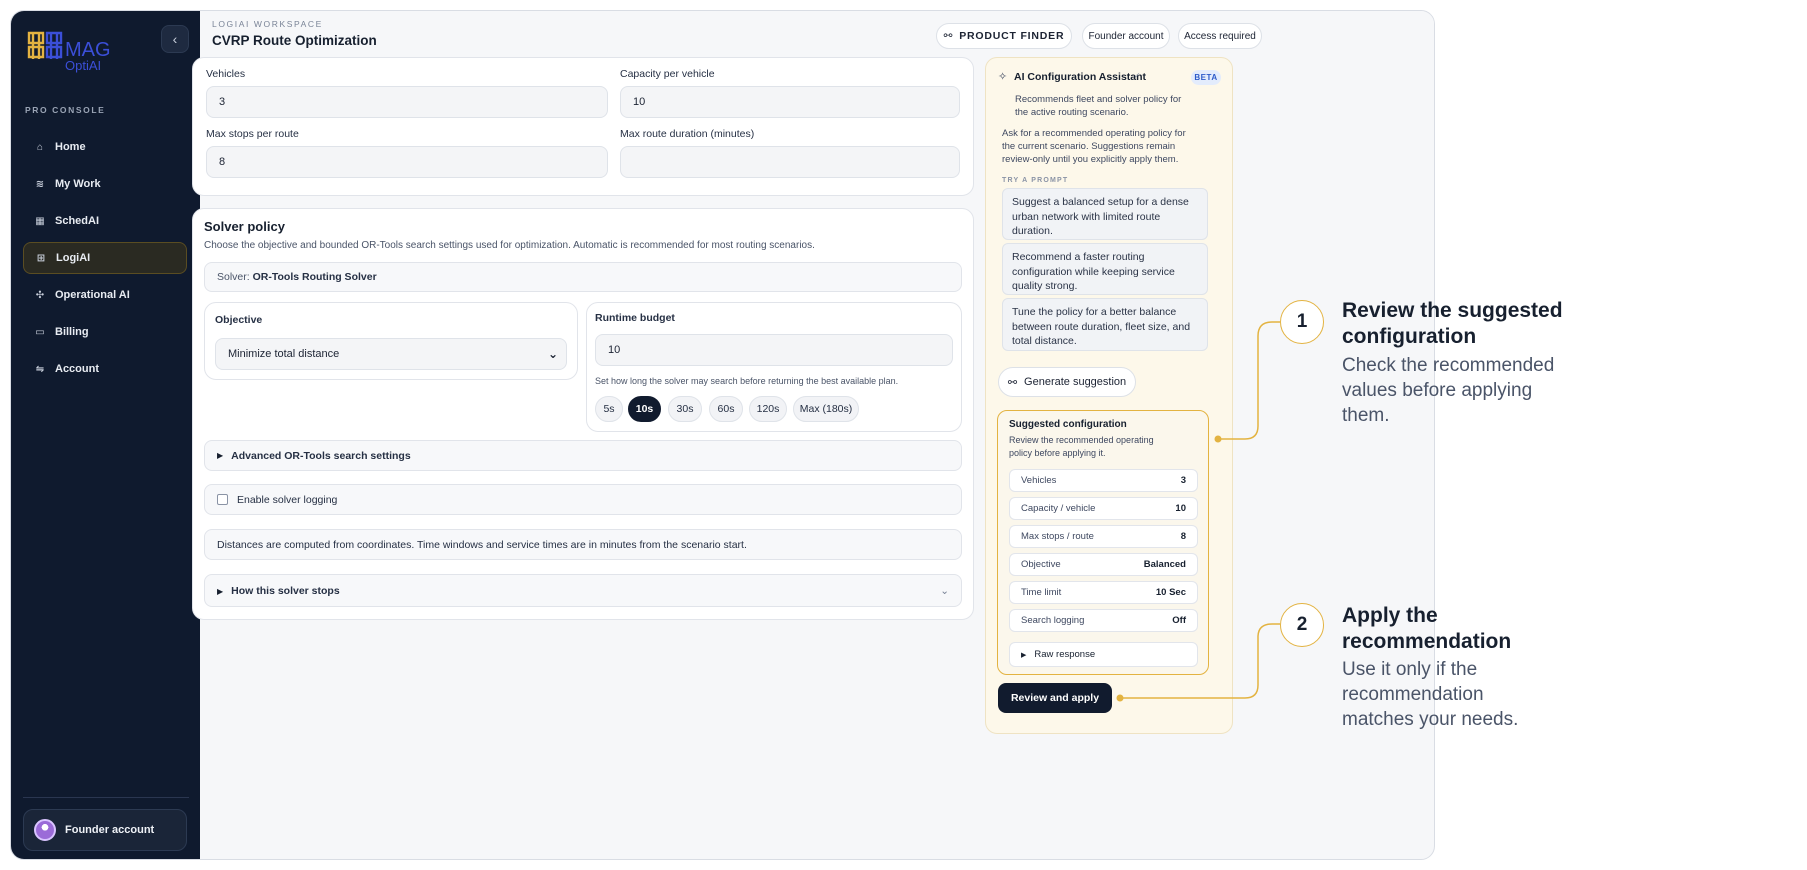 The height and width of the screenshot is (870, 1807). I want to click on runtime-chip-5s: 5s, so click(609, 409).